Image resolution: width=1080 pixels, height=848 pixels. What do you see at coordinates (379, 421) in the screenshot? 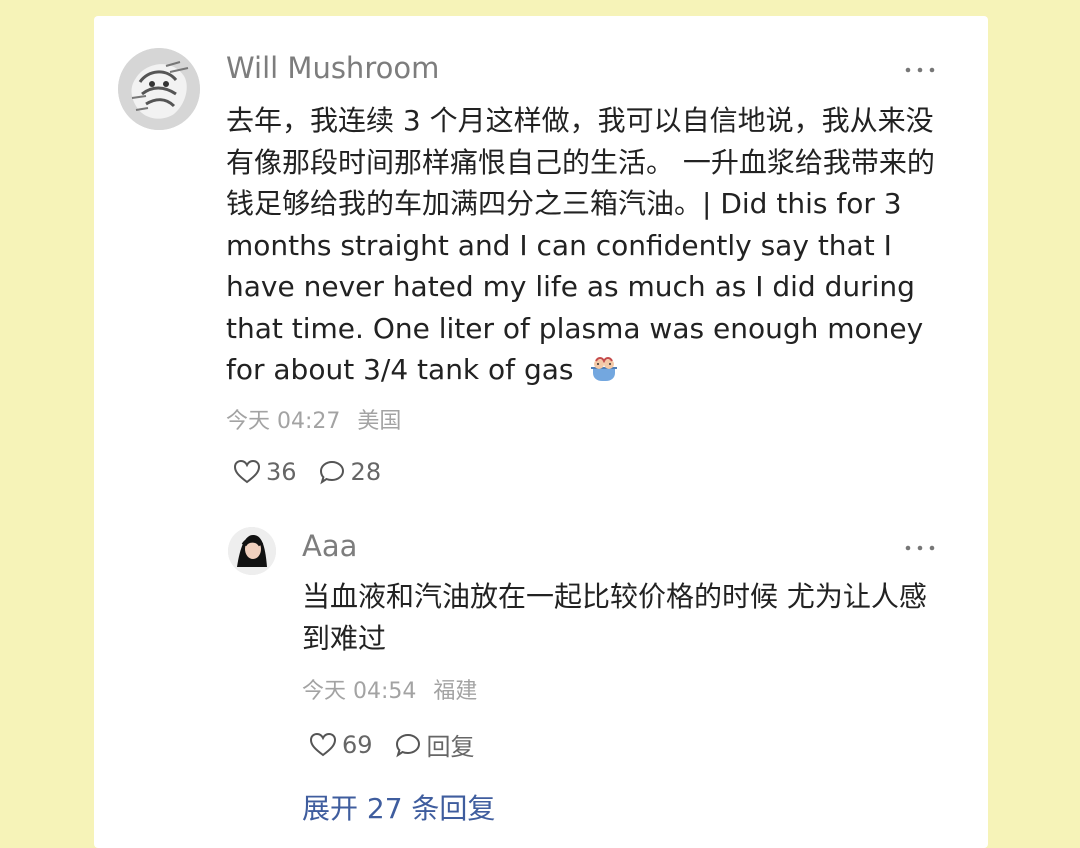
I see `comment-location: 美国` at bounding box center [379, 421].